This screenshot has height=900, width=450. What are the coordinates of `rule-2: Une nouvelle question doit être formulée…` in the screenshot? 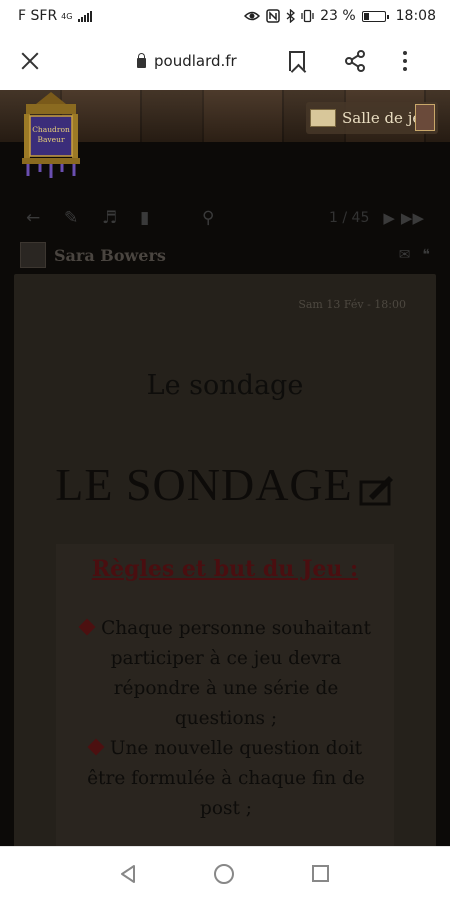 It's located at (226, 778).